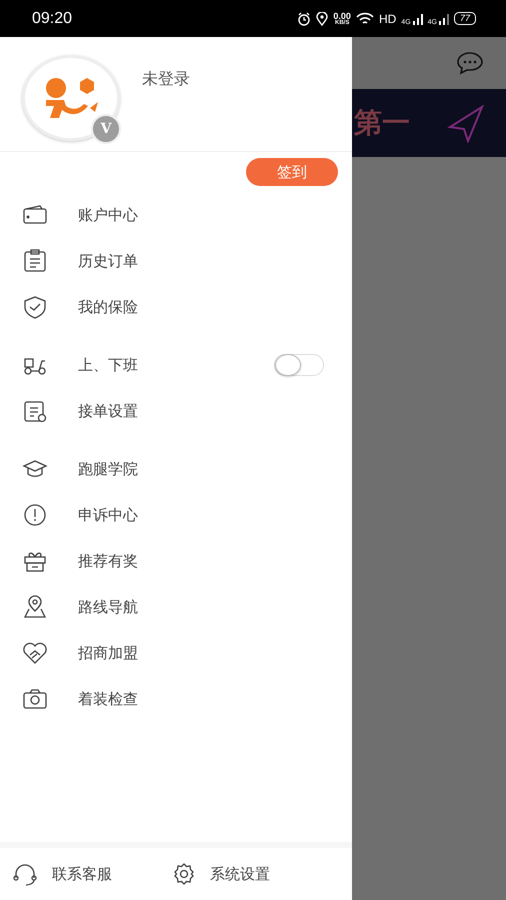 The width and height of the screenshot is (506, 900). What do you see at coordinates (176, 307) in the screenshot?
I see `menu-item: 我的保险` at bounding box center [176, 307].